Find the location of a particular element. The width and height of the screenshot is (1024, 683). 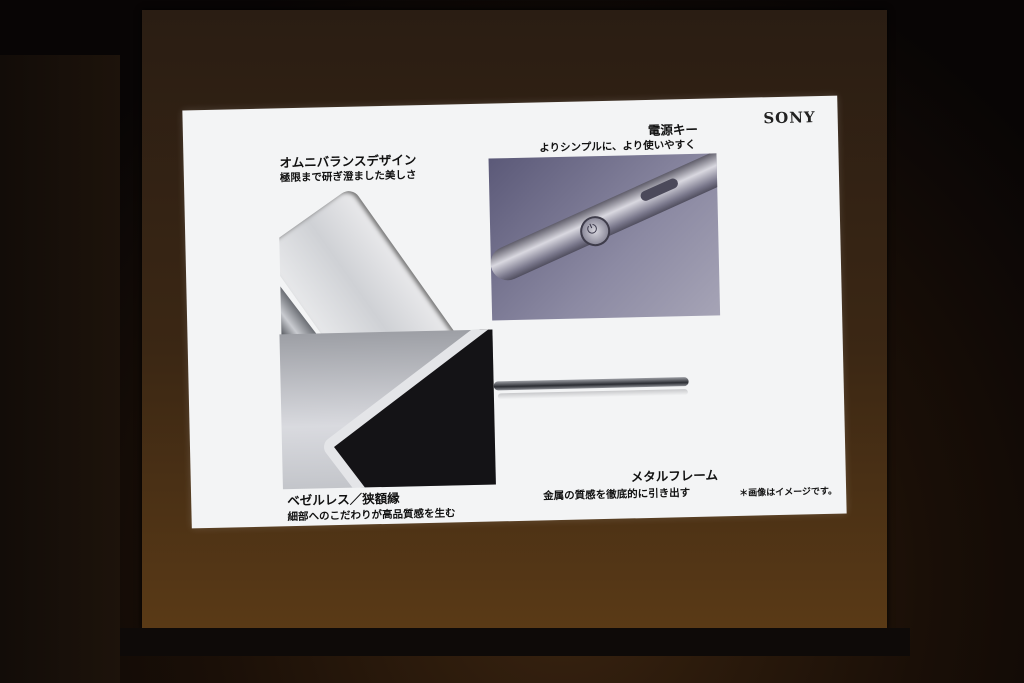

bezelless-photo is located at coordinates (387, 409).